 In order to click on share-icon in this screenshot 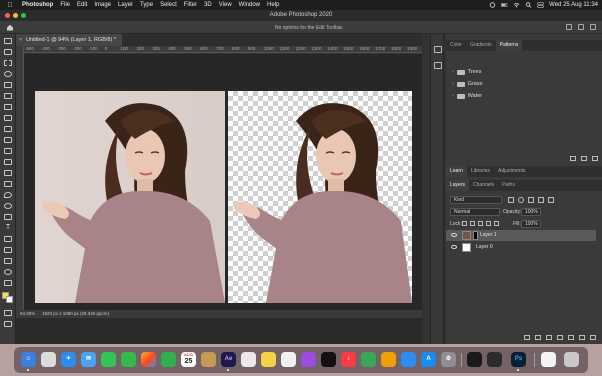, I will do `click(593, 27)`.